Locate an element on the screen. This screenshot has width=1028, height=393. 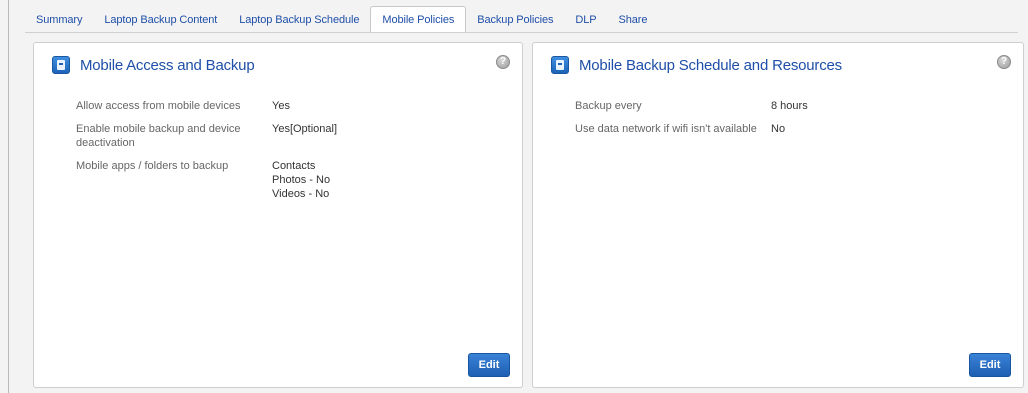
panel-header: Mobile Backup Schedule and Resources is located at coordinates (696, 65).